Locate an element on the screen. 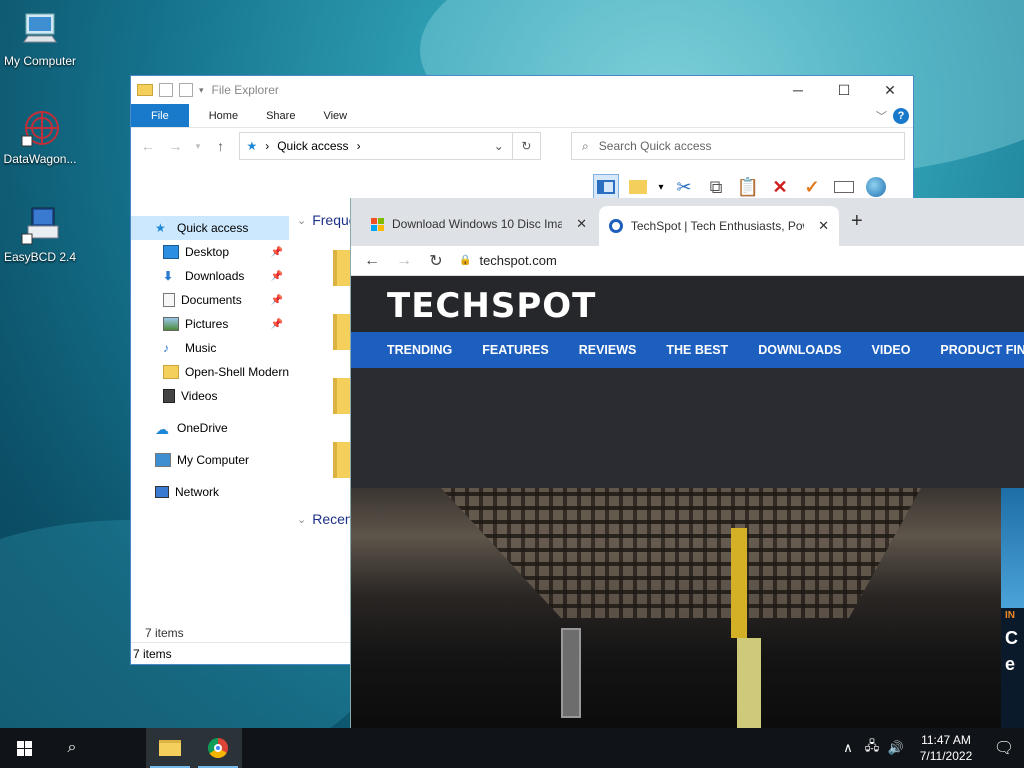 The height and width of the screenshot is (768, 1024). new-tab-button: + is located at coordinates (857, 221).